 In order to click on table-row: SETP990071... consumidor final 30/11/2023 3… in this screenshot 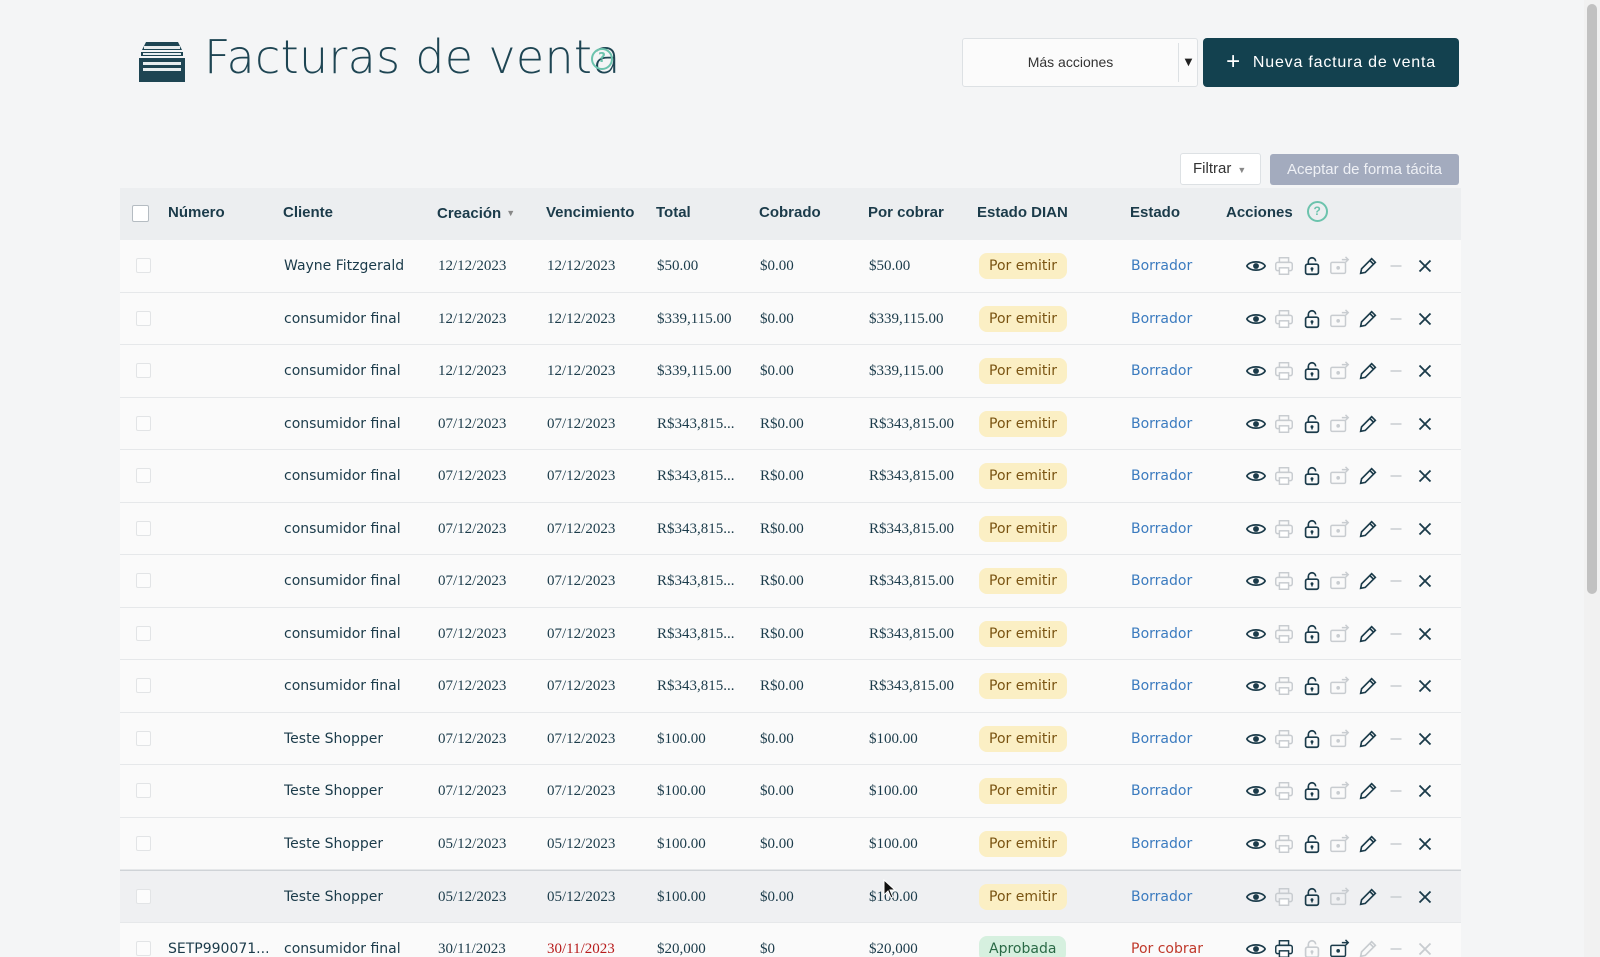, I will do `click(790, 939)`.